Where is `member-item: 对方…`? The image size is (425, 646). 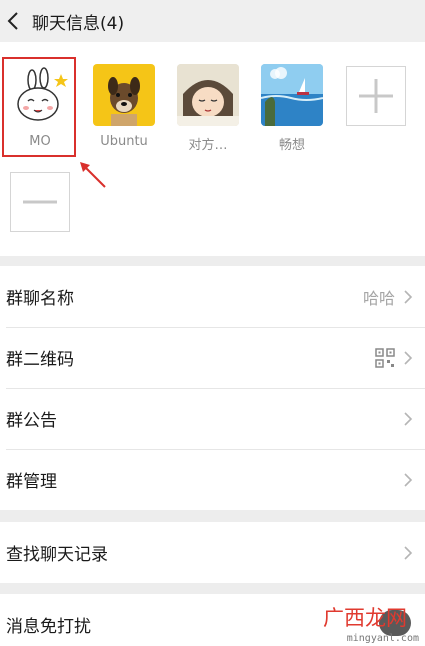 member-item: 对方… is located at coordinates (208, 108).